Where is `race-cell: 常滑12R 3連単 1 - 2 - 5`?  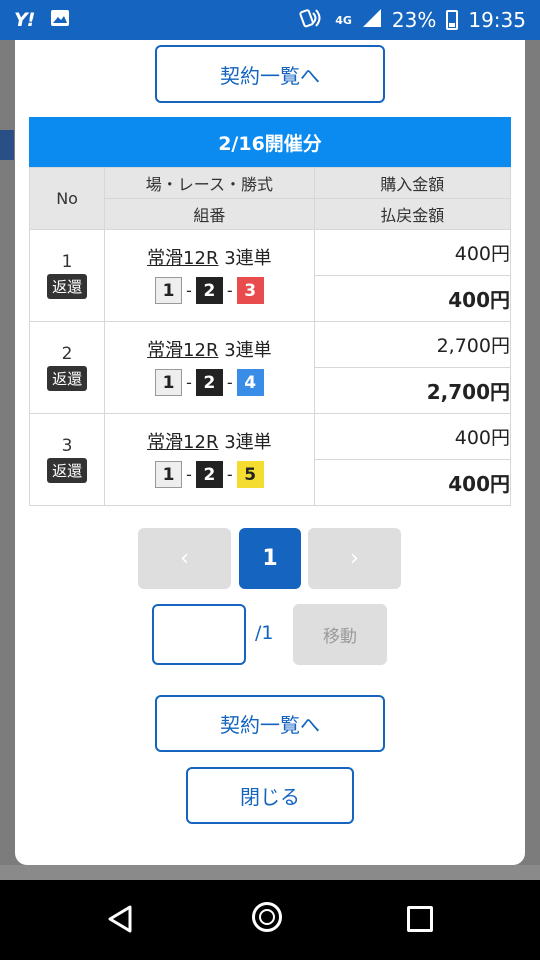 race-cell: 常滑12R 3連単 1 - 2 - 5 is located at coordinates (209, 459).